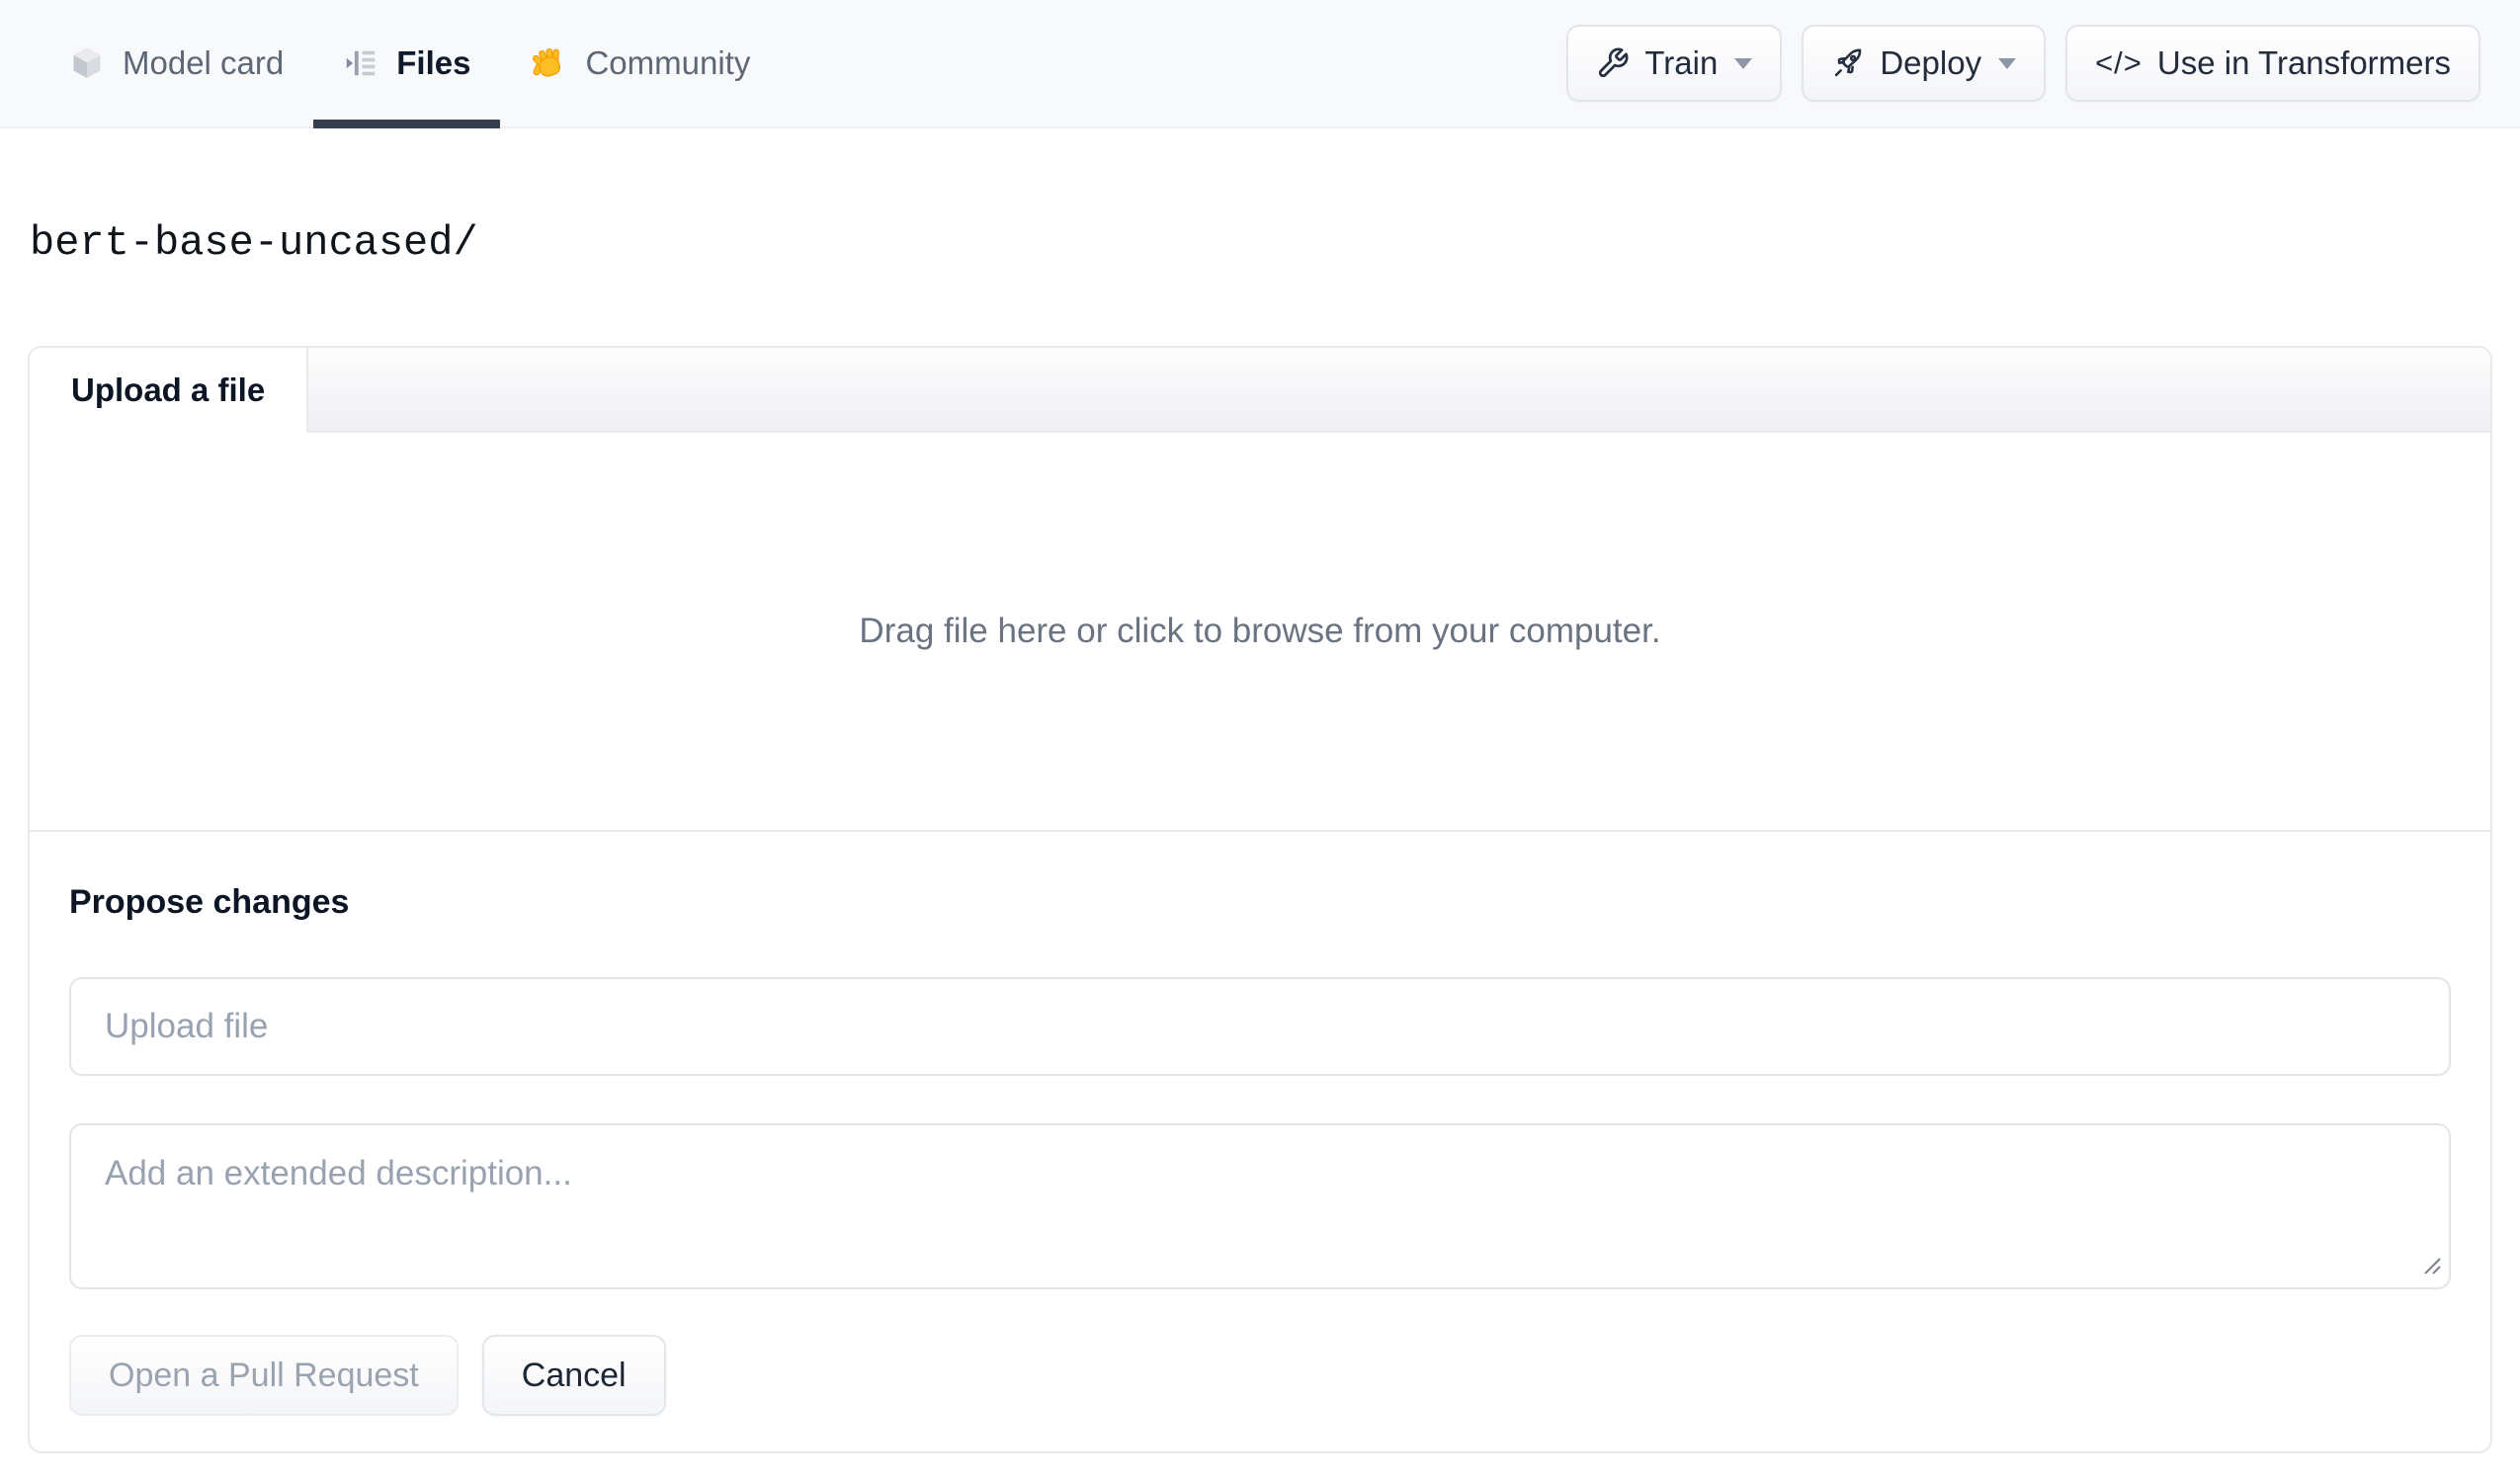 The height and width of the screenshot is (1482, 2520). I want to click on tab-community: Community, so click(640, 63).